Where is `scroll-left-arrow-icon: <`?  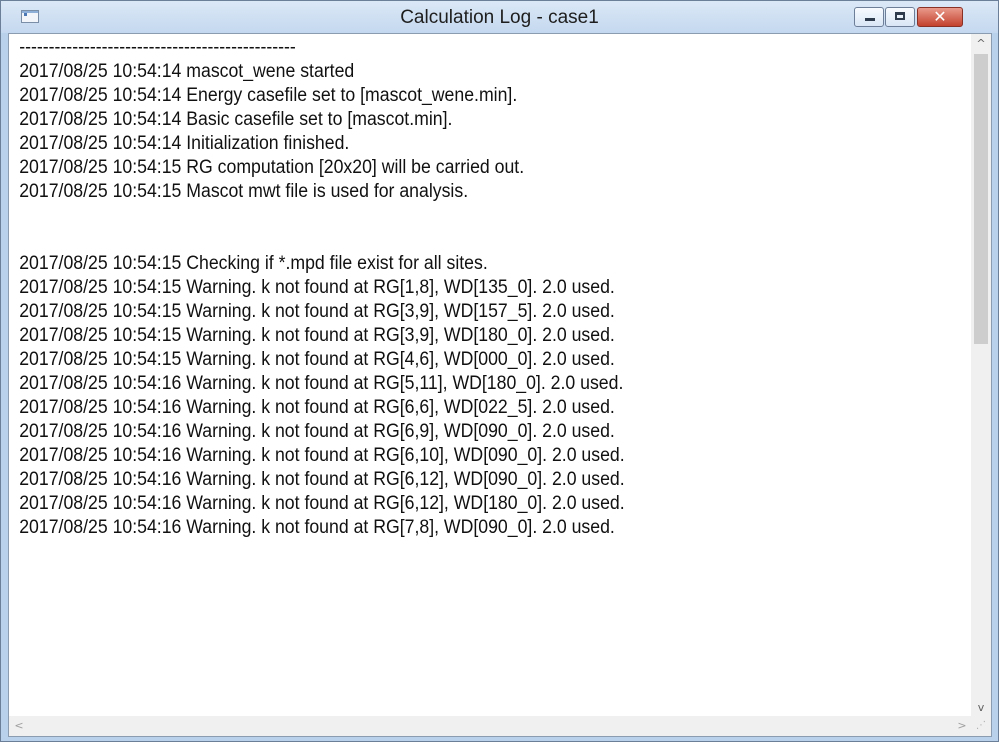 scroll-left-arrow-icon: < is located at coordinates (19, 726).